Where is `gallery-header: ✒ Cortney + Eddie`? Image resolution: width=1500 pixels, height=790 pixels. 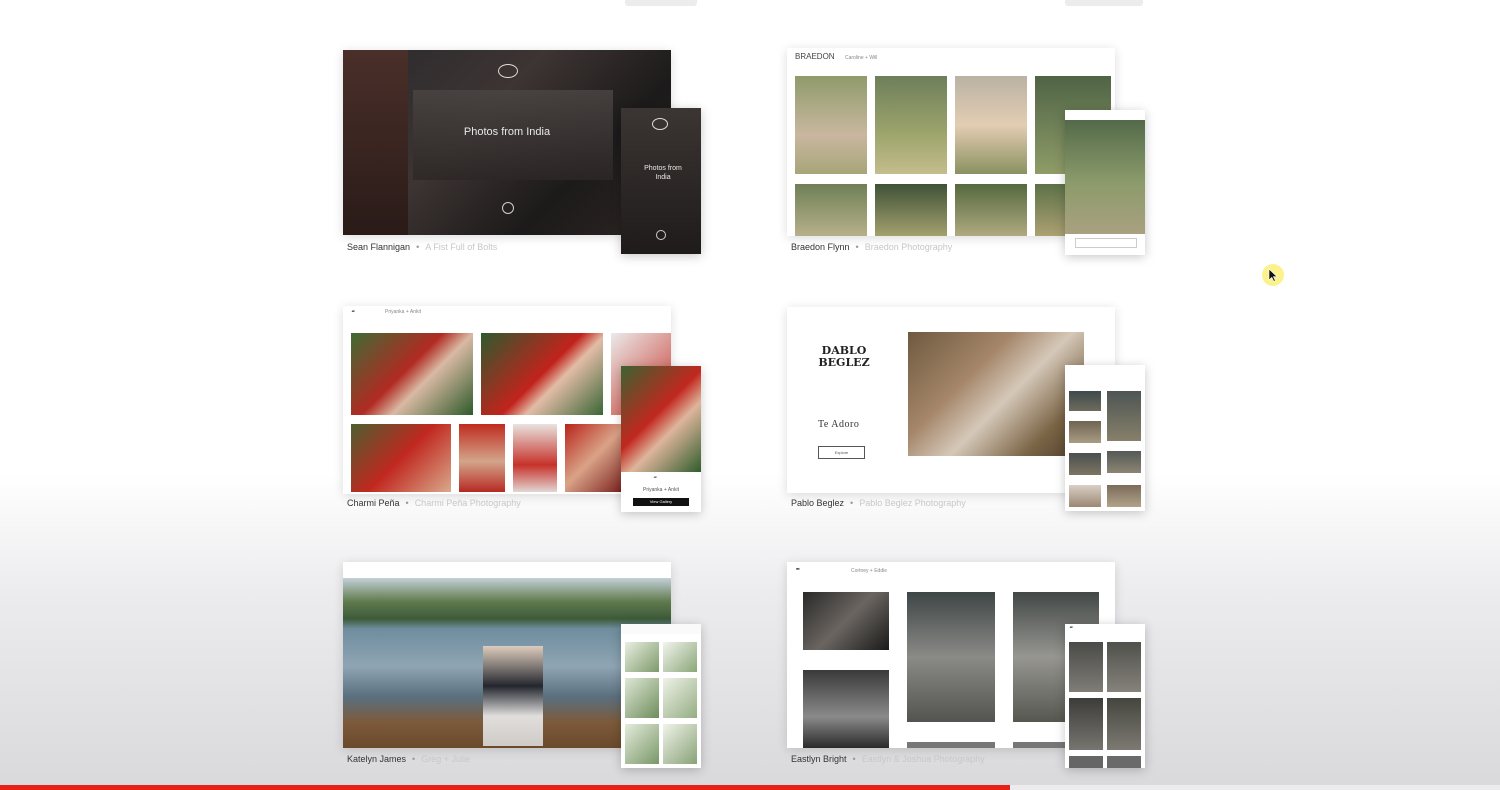
gallery-header: ✒ Cortney + Eddie is located at coordinates (951, 571).